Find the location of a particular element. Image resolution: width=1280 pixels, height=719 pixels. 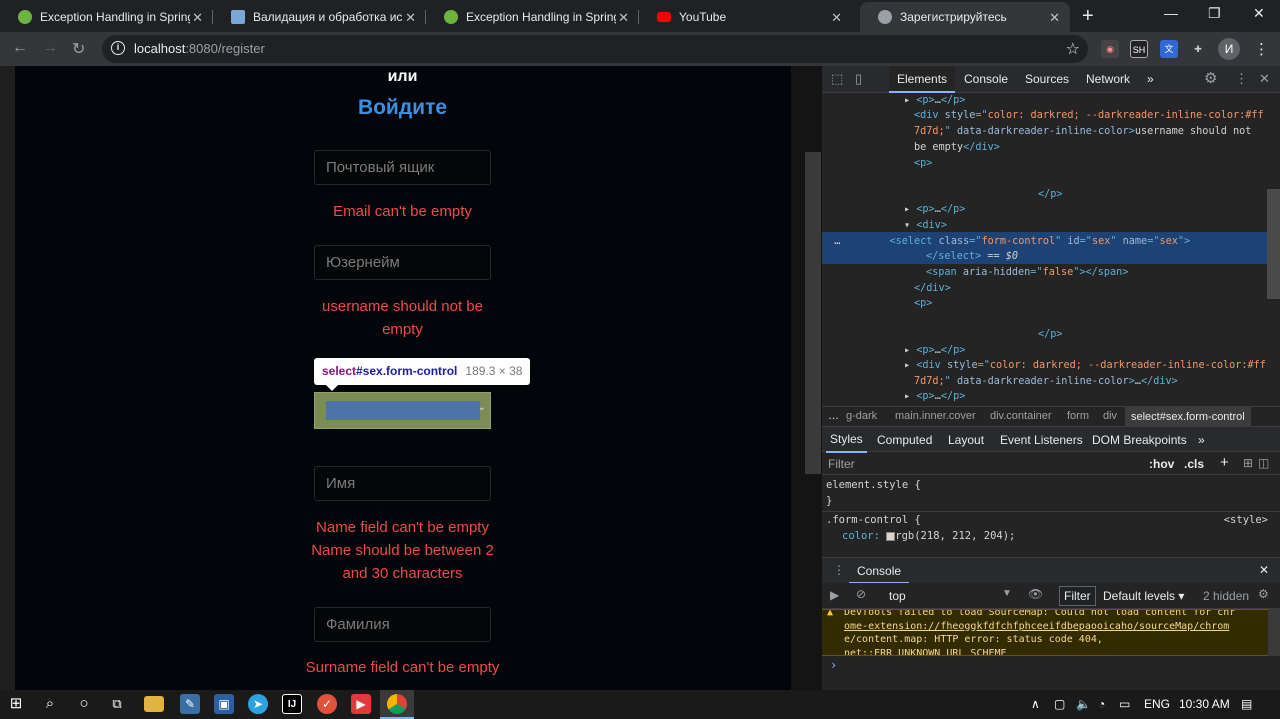

meet-now-icon: ▢ is located at coordinates (1059, 704).